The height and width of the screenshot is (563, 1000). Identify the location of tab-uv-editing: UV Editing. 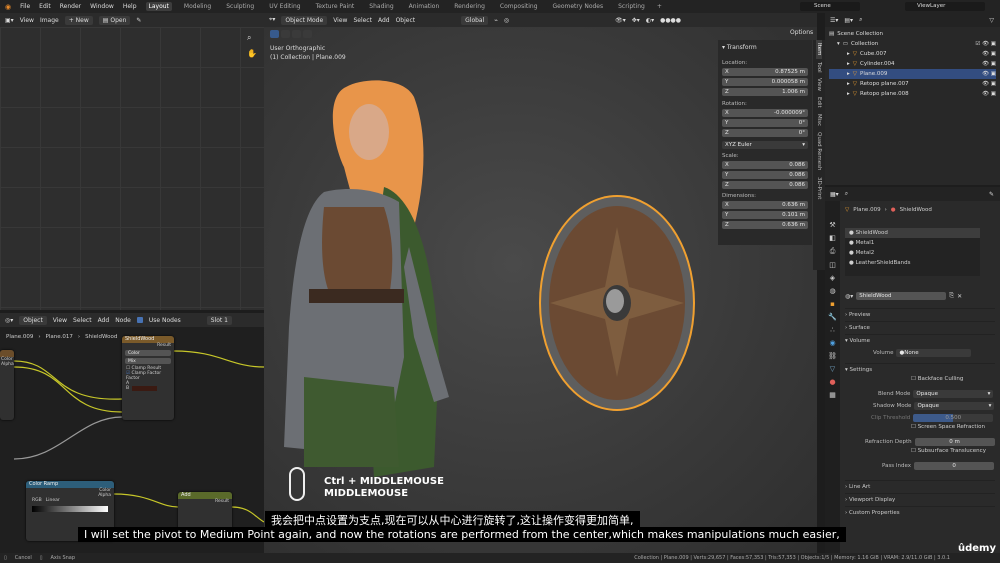
(284, 6).